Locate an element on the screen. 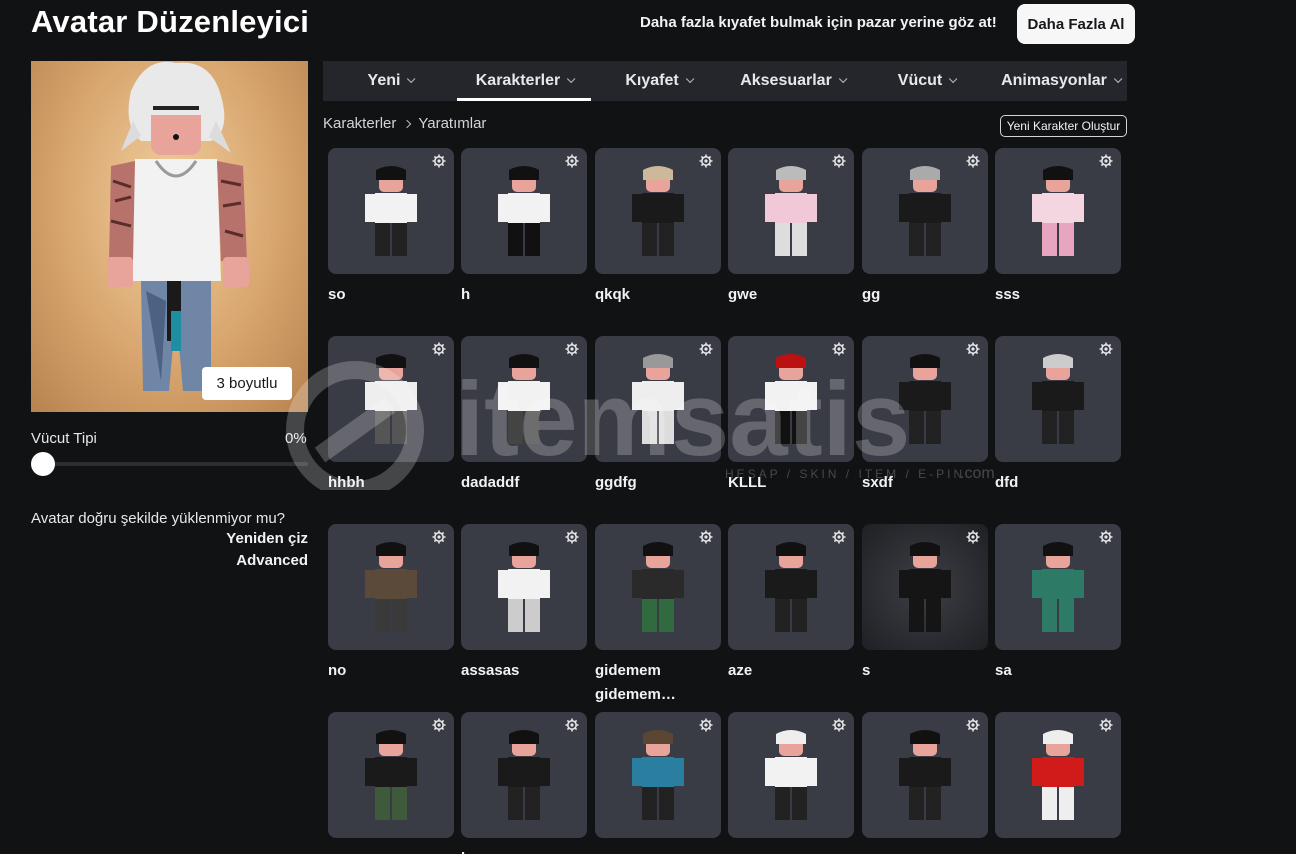 The width and height of the screenshot is (1296, 854). create-character-button: Yeni Karakter Oluştur is located at coordinates (1063, 126).